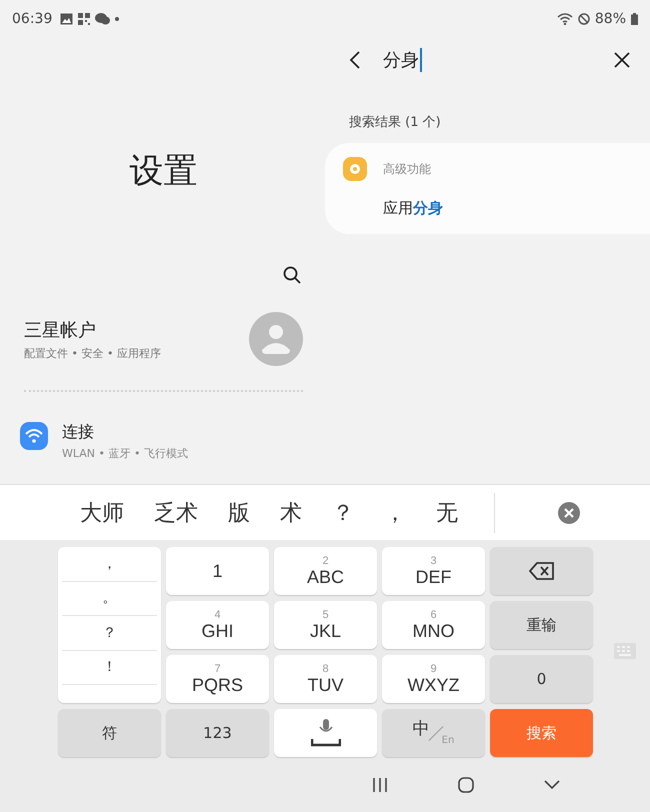 This screenshot has width=650, height=812. What do you see at coordinates (610, 19) in the screenshot?
I see `battery-percent: 88%` at bounding box center [610, 19].